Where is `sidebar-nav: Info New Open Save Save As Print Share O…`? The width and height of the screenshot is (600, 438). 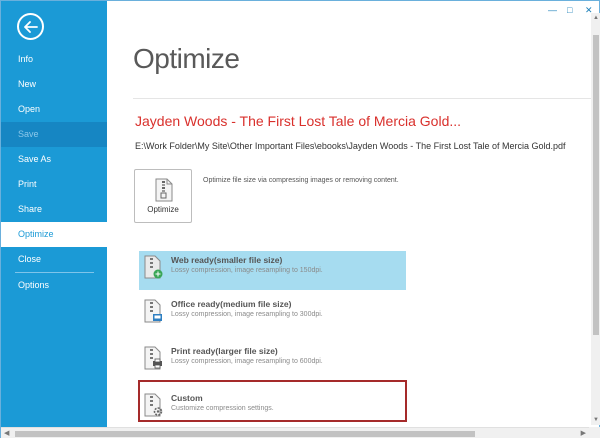 sidebar-nav: Info New Open Save Save As Print Share O… is located at coordinates (54, 172).